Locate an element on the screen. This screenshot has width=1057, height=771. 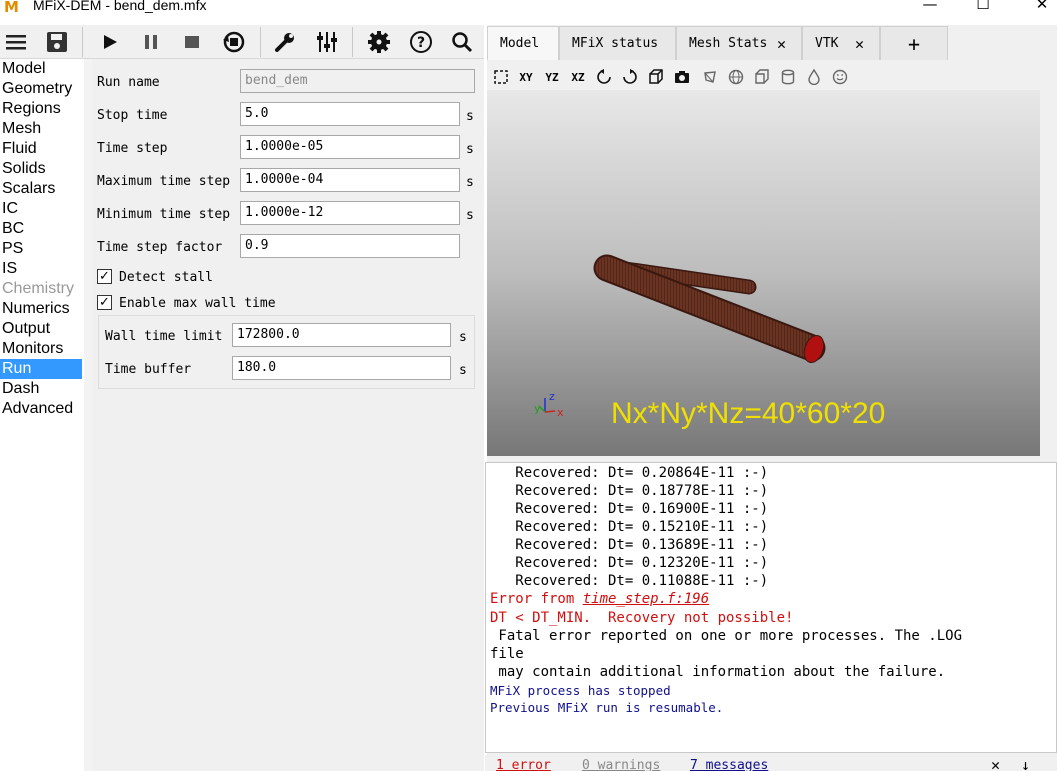
nav-item-advanced: Advanced is located at coordinates (41, 409).